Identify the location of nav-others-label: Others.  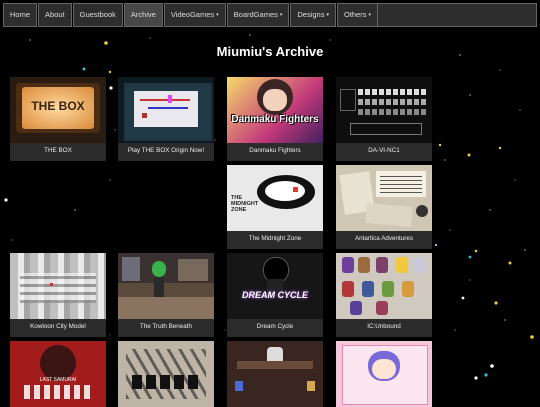
(355, 14).